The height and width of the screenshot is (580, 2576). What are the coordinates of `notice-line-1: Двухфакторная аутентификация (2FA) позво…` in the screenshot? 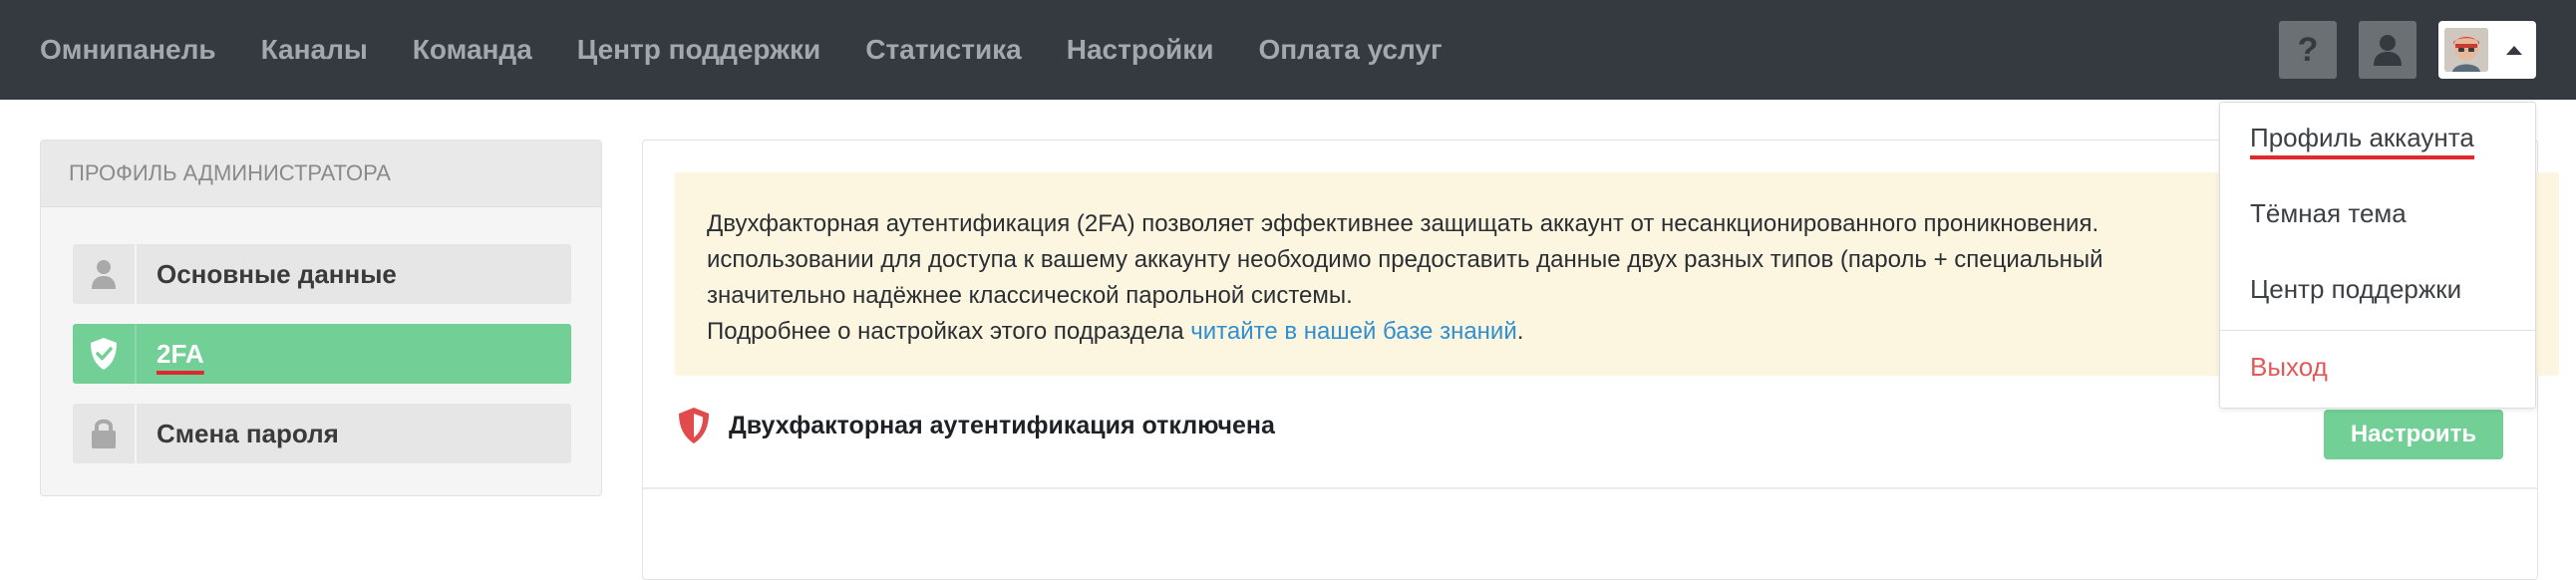 It's located at (1403, 223).